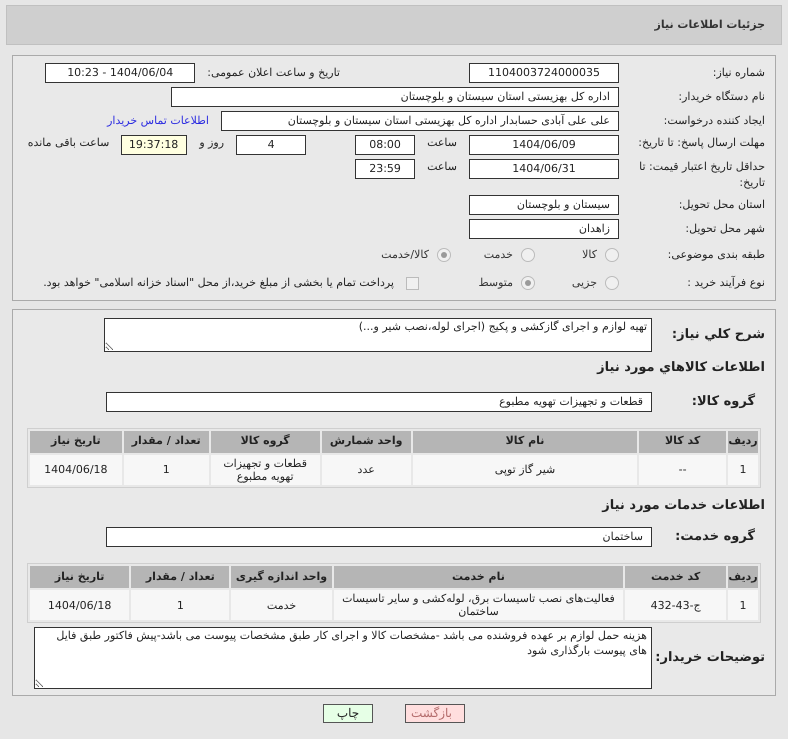  What do you see at coordinates (525, 441) in the screenshot?
I see `column-header: نام کالا` at bounding box center [525, 441].